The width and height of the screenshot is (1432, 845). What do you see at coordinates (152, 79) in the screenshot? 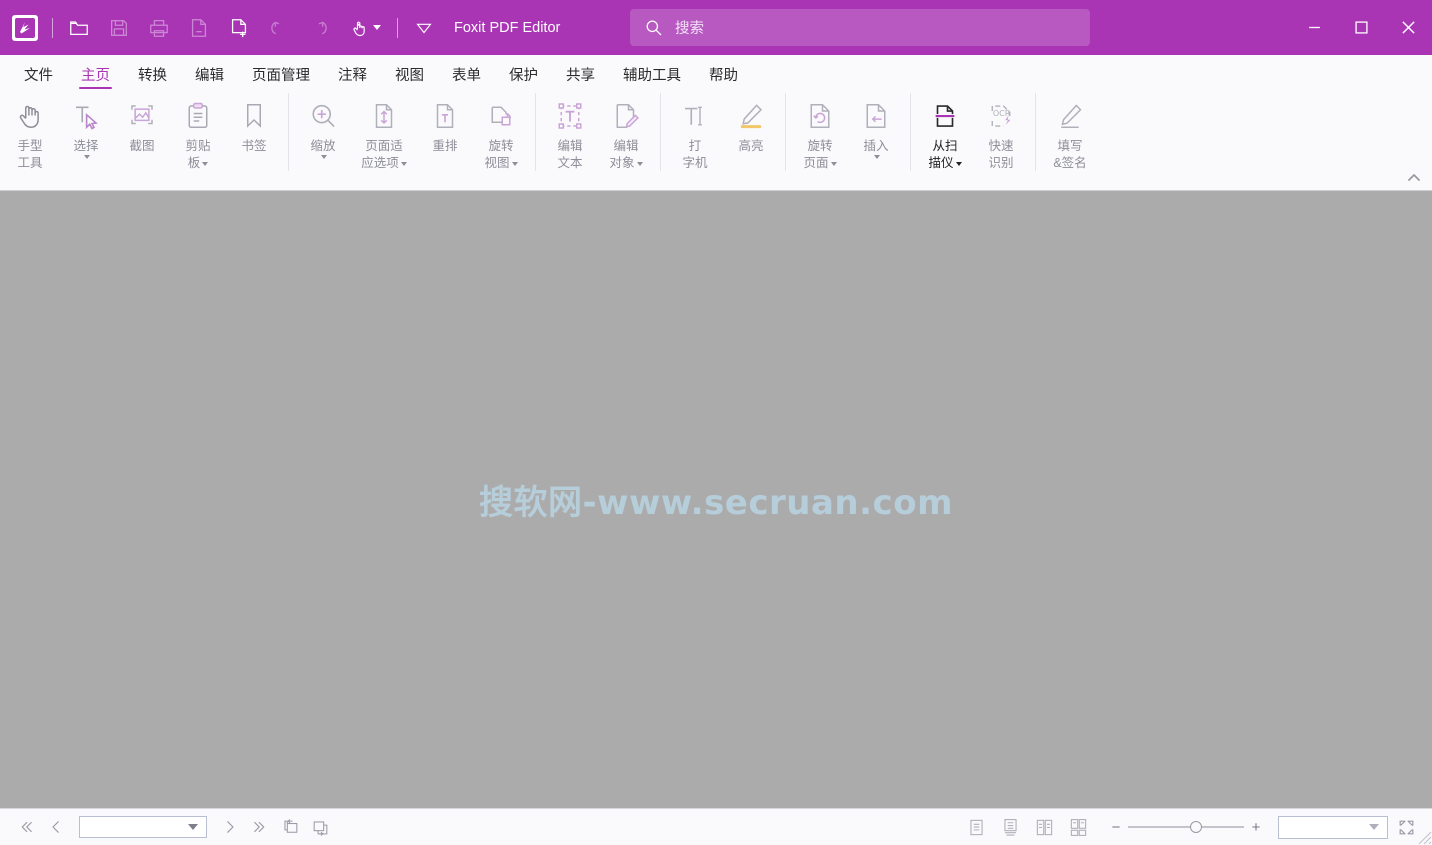
I see `tab-convert: 转换` at bounding box center [152, 79].